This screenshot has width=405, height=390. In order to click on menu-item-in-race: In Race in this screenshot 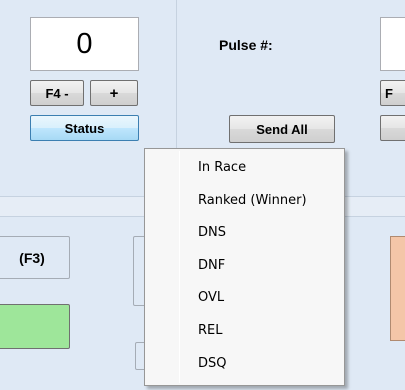, I will do `click(244, 168)`.